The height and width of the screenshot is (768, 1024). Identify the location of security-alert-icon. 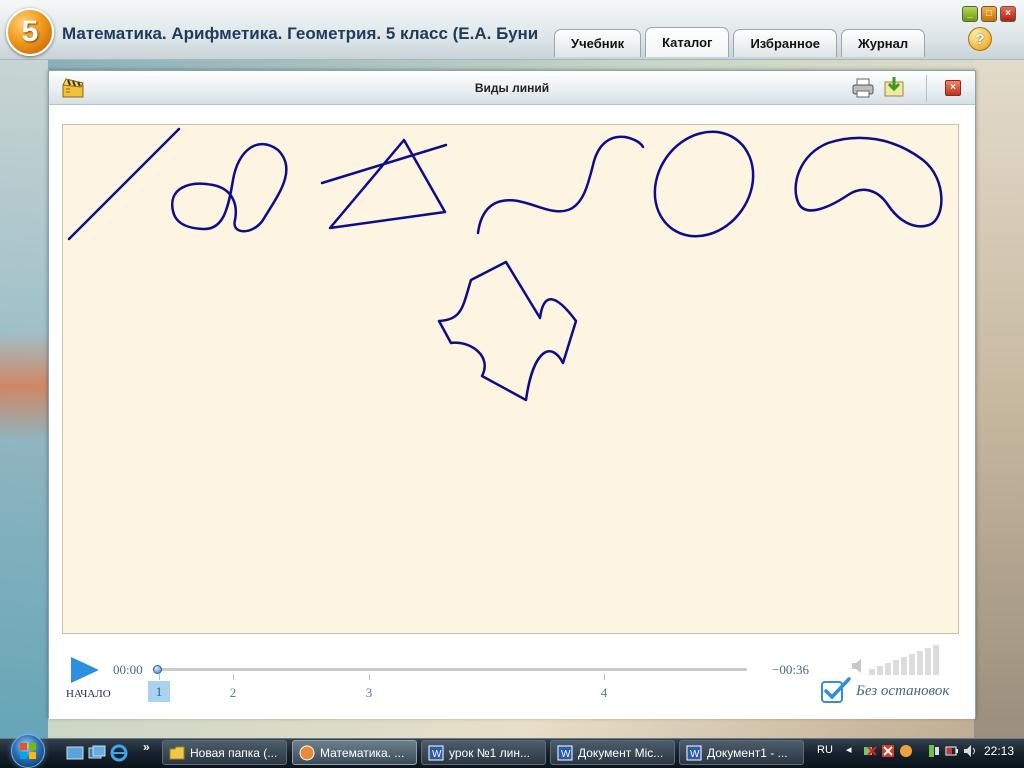
(888, 751).